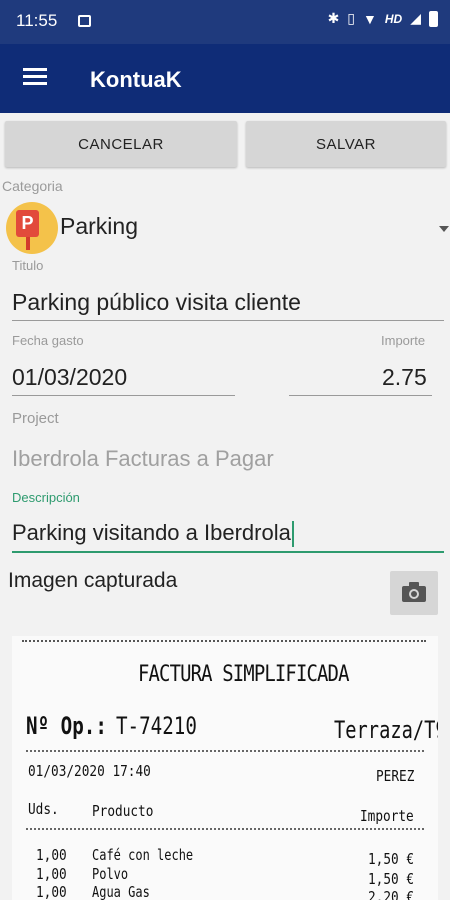 The width and height of the screenshot is (450, 900). What do you see at coordinates (69, 377) in the screenshot?
I see `date-field: 01/03/2020` at bounding box center [69, 377].